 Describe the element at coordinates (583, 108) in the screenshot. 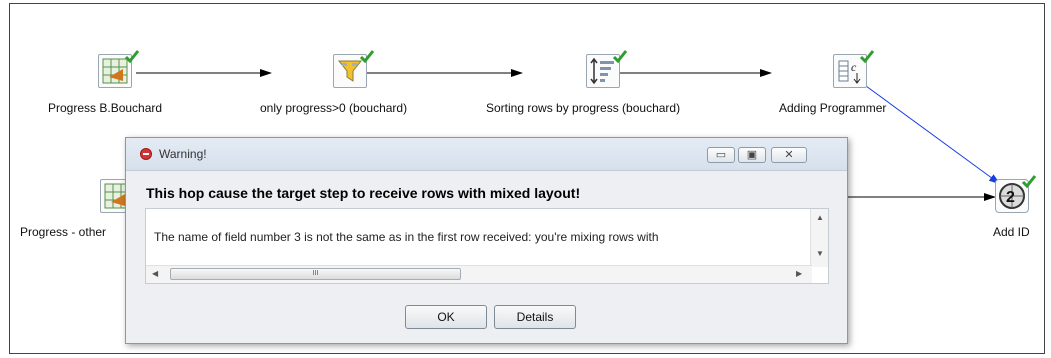

I see `step-label: Sorting rows by progress (bouchard)` at that location.